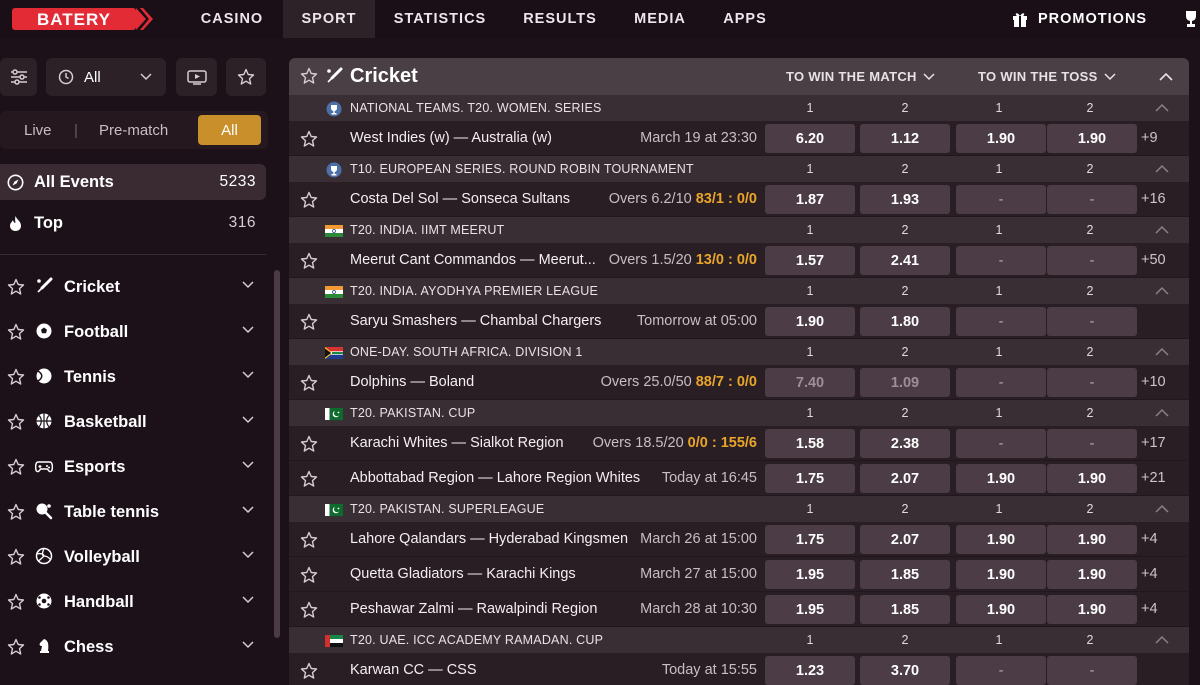 The height and width of the screenshot is (685, 1200). What do you see at coordinates (133, 557) in the screenshot?
I see `sidebar-item-volleyball: Volleyball` at bounding box center [133, 557].